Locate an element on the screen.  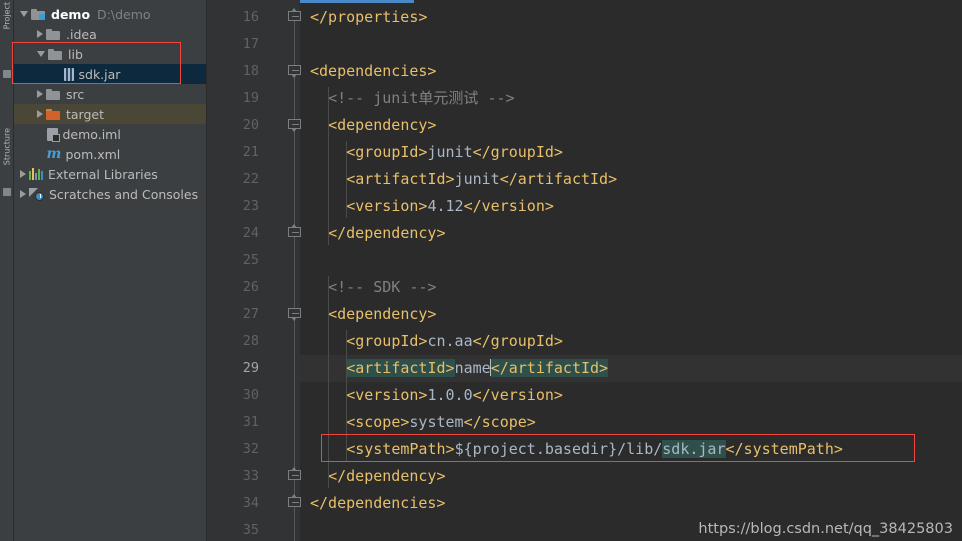
line-number: 33 is located at coordinates (250, 476).